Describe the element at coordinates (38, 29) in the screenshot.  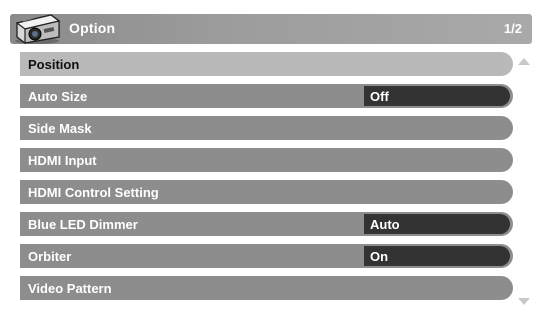
I see `projector-icon` at that location.